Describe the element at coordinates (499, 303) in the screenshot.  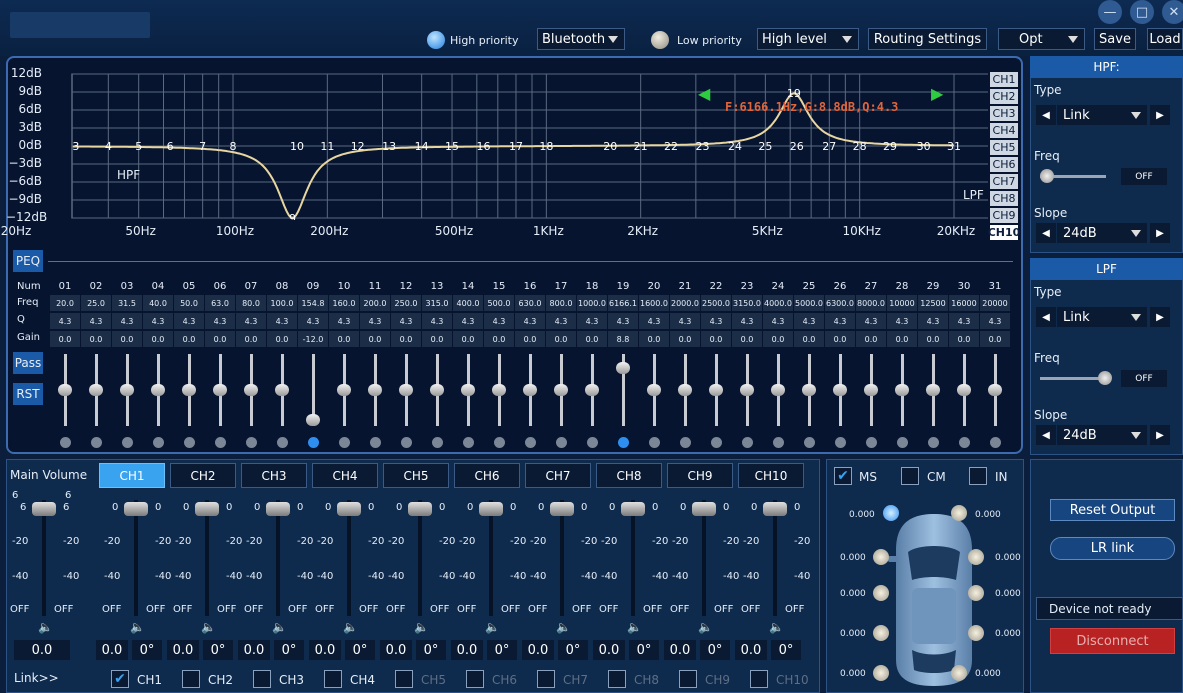
I see `freq-cell: 500.0` at that location.